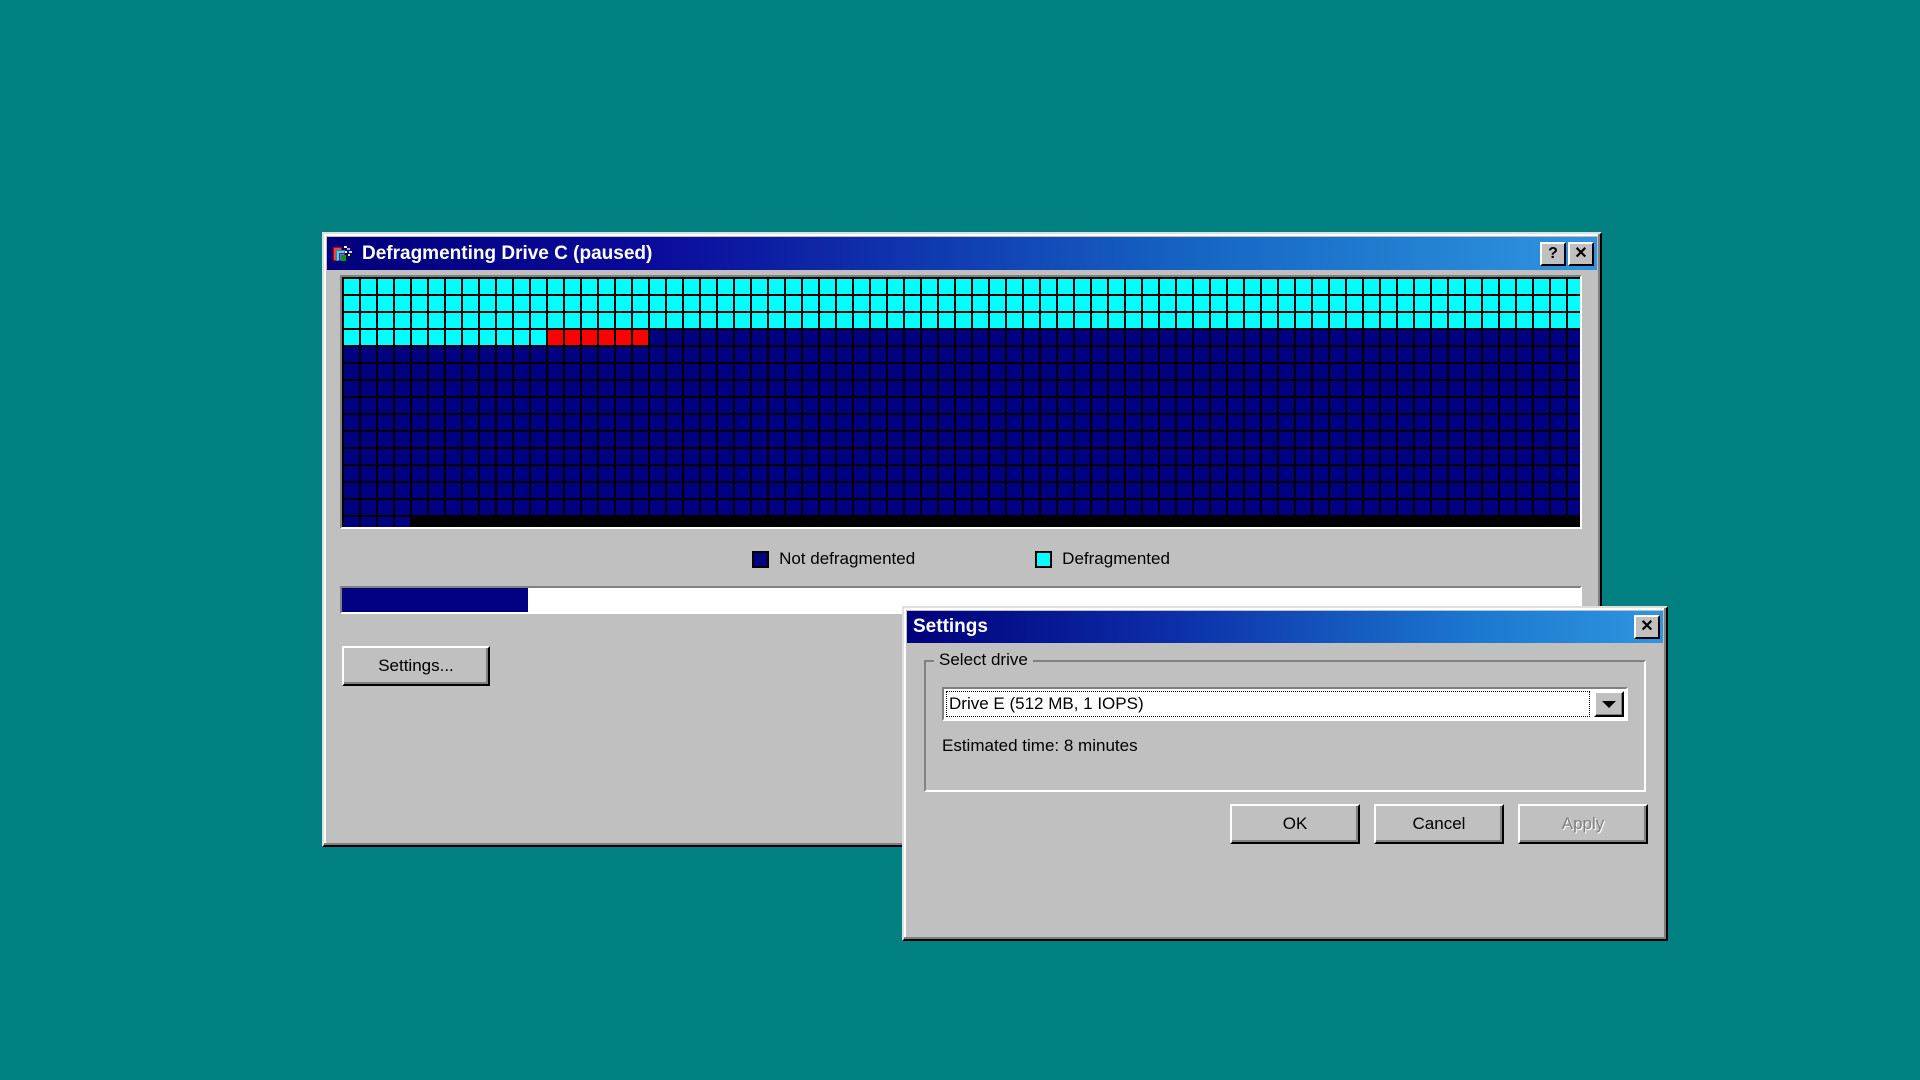 This screenshot has height=1080, width=1920. I want to click on drive-select: Drive E (512 MB, 1 IOPS), so click(1285, 704).